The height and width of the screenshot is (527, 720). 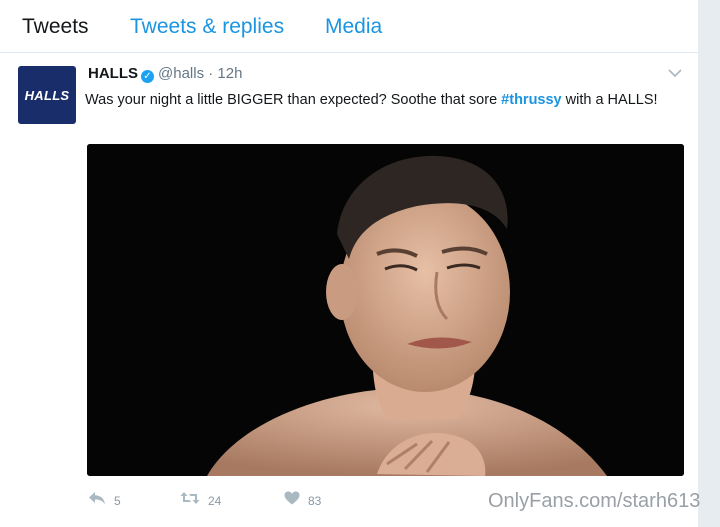 I want to click on tweet-timestamp: 12h, so click(x=229, y=73).